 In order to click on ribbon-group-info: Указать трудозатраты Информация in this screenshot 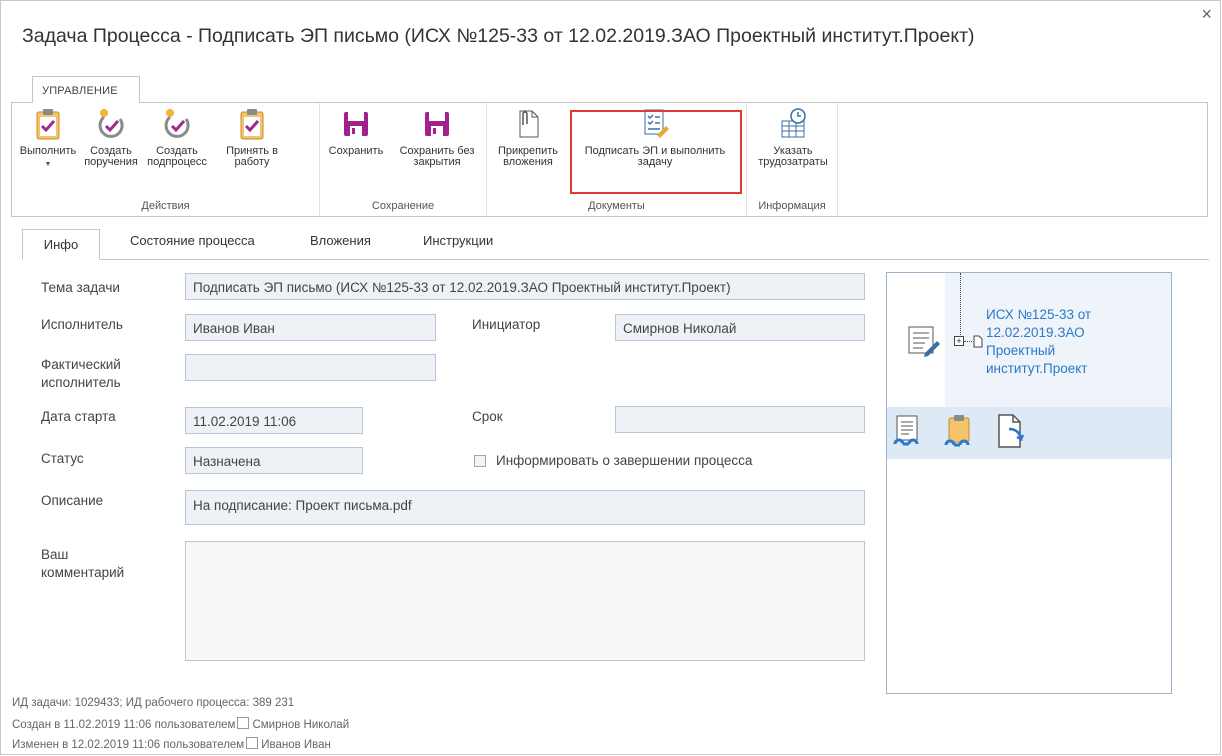, I will do `click(792, 159)`.